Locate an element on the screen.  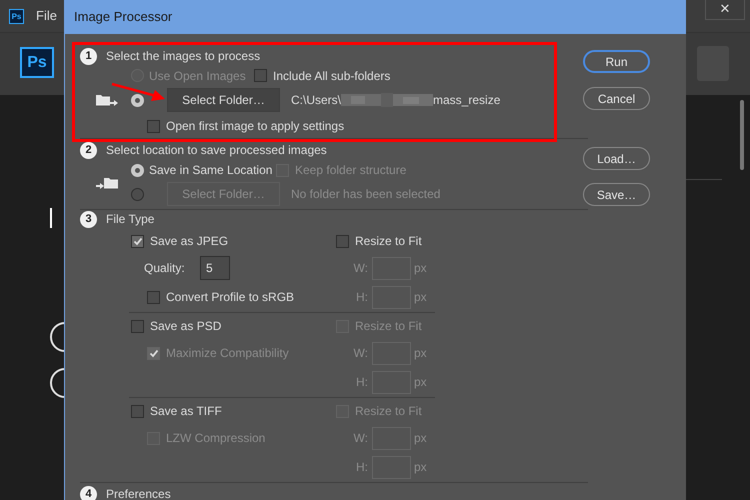
menu-item: File is located at coordinates (46, 16).